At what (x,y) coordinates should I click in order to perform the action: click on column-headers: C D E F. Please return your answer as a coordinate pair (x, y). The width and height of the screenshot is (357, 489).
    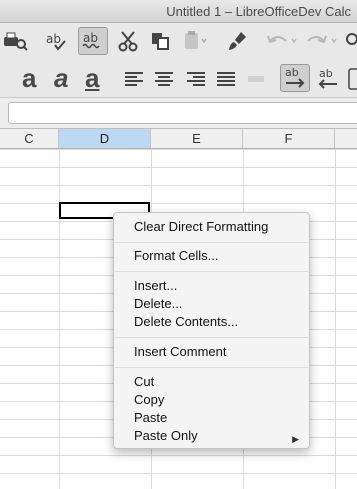
    Looking at the image, I should click on (178, 139).